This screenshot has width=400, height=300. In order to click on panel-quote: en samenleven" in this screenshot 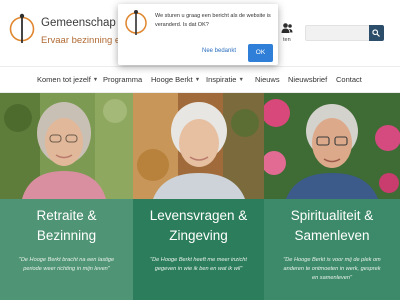, I will do `click(332, 278)`.